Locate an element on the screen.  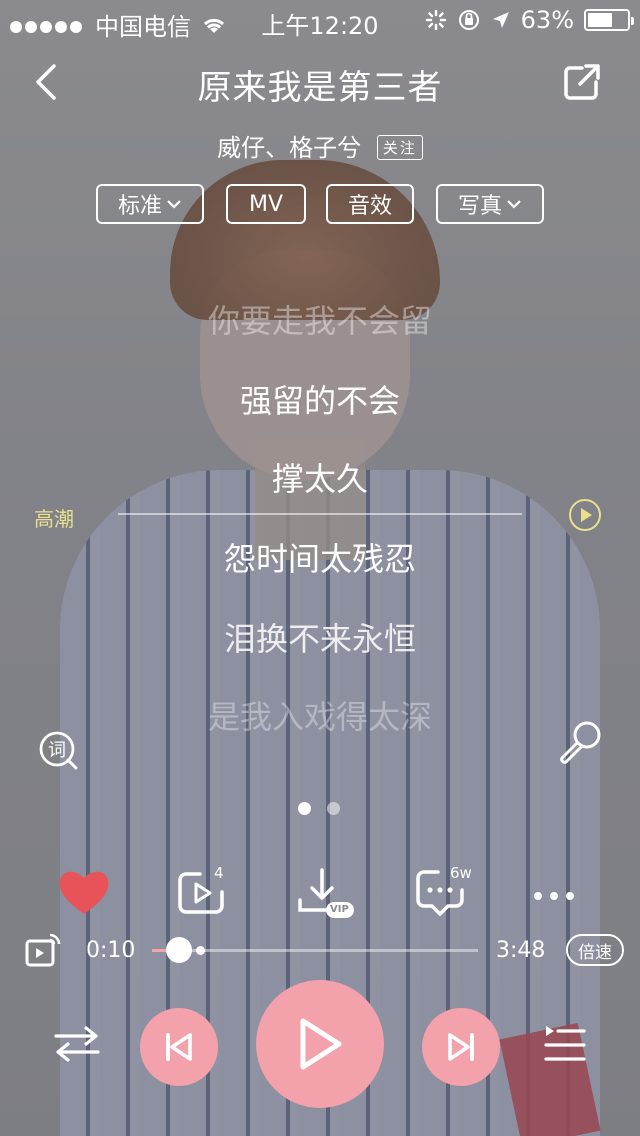
chip-label: 标准 is located at coordinates (139, 206).